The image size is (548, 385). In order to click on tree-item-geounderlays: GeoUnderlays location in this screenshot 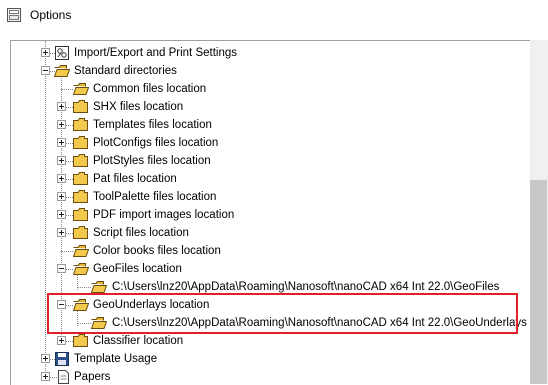, I will do `click(268, 305)`.